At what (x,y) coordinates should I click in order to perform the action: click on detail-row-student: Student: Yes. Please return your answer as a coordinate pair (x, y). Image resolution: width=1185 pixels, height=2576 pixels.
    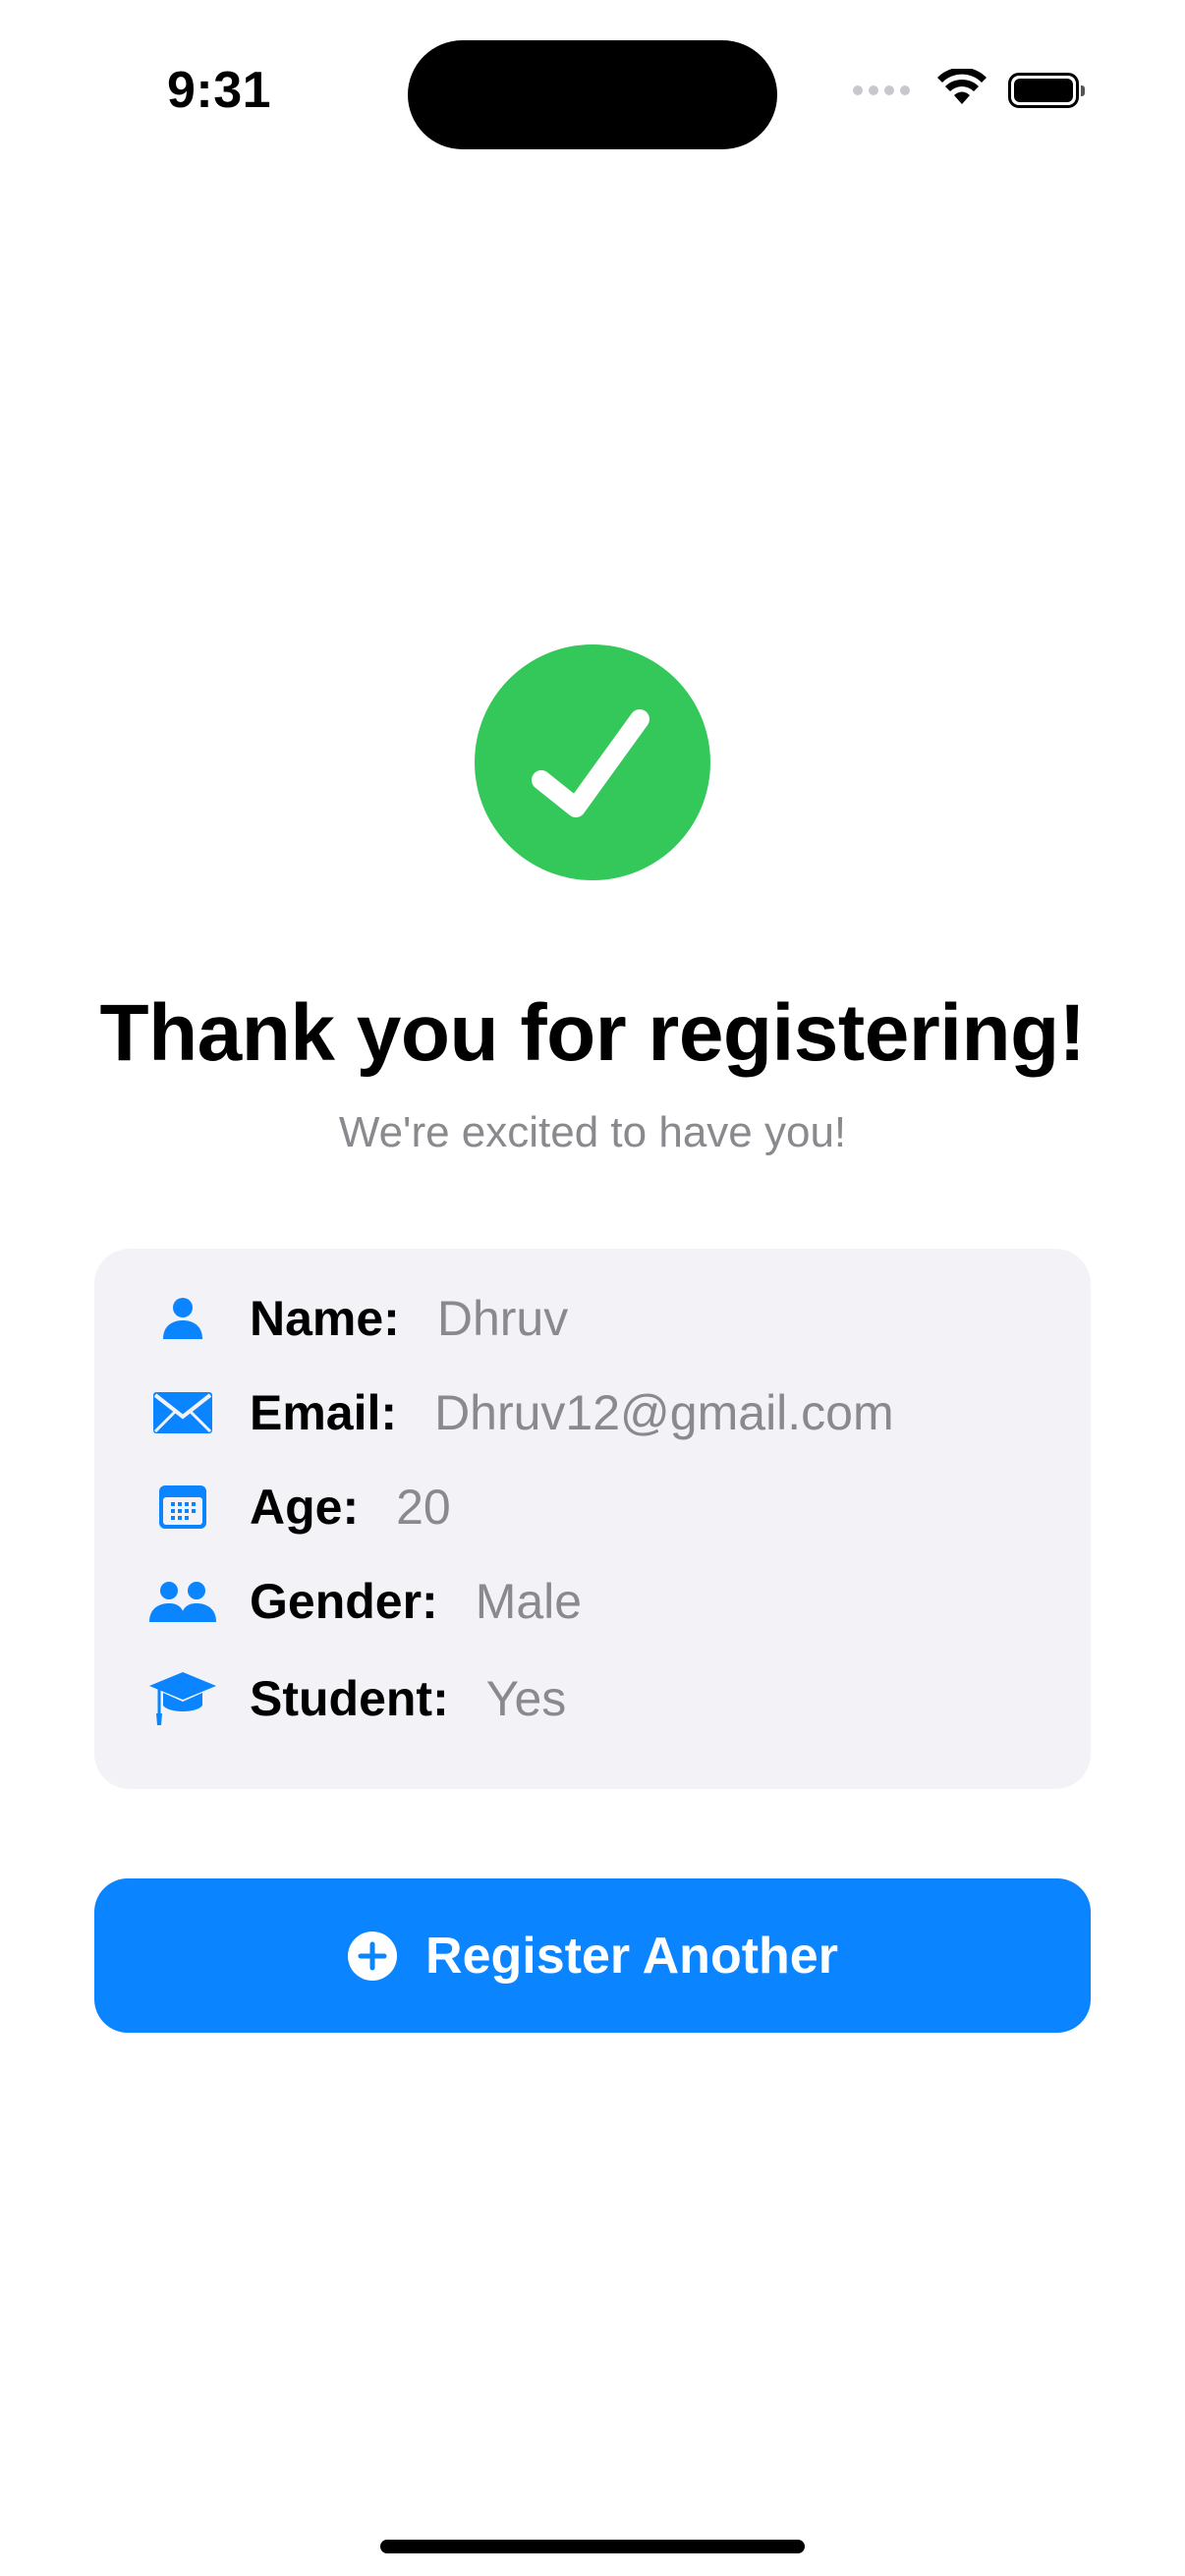
    Looking at the image, I should click on (354, 1698).